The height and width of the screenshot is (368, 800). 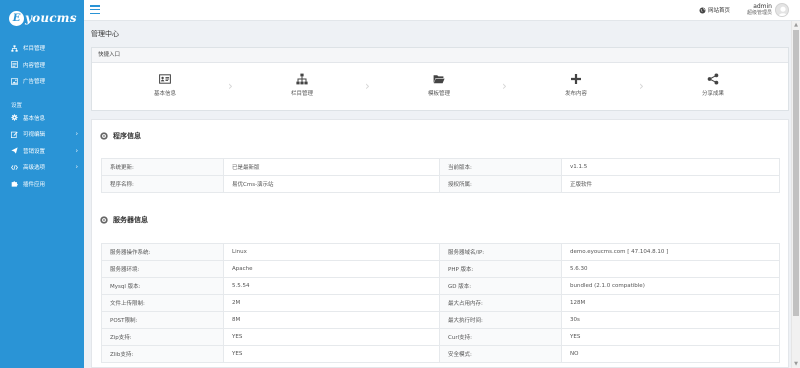 I want to click on sidebar-item-label: 广告管理, so click(x=34, y=82).